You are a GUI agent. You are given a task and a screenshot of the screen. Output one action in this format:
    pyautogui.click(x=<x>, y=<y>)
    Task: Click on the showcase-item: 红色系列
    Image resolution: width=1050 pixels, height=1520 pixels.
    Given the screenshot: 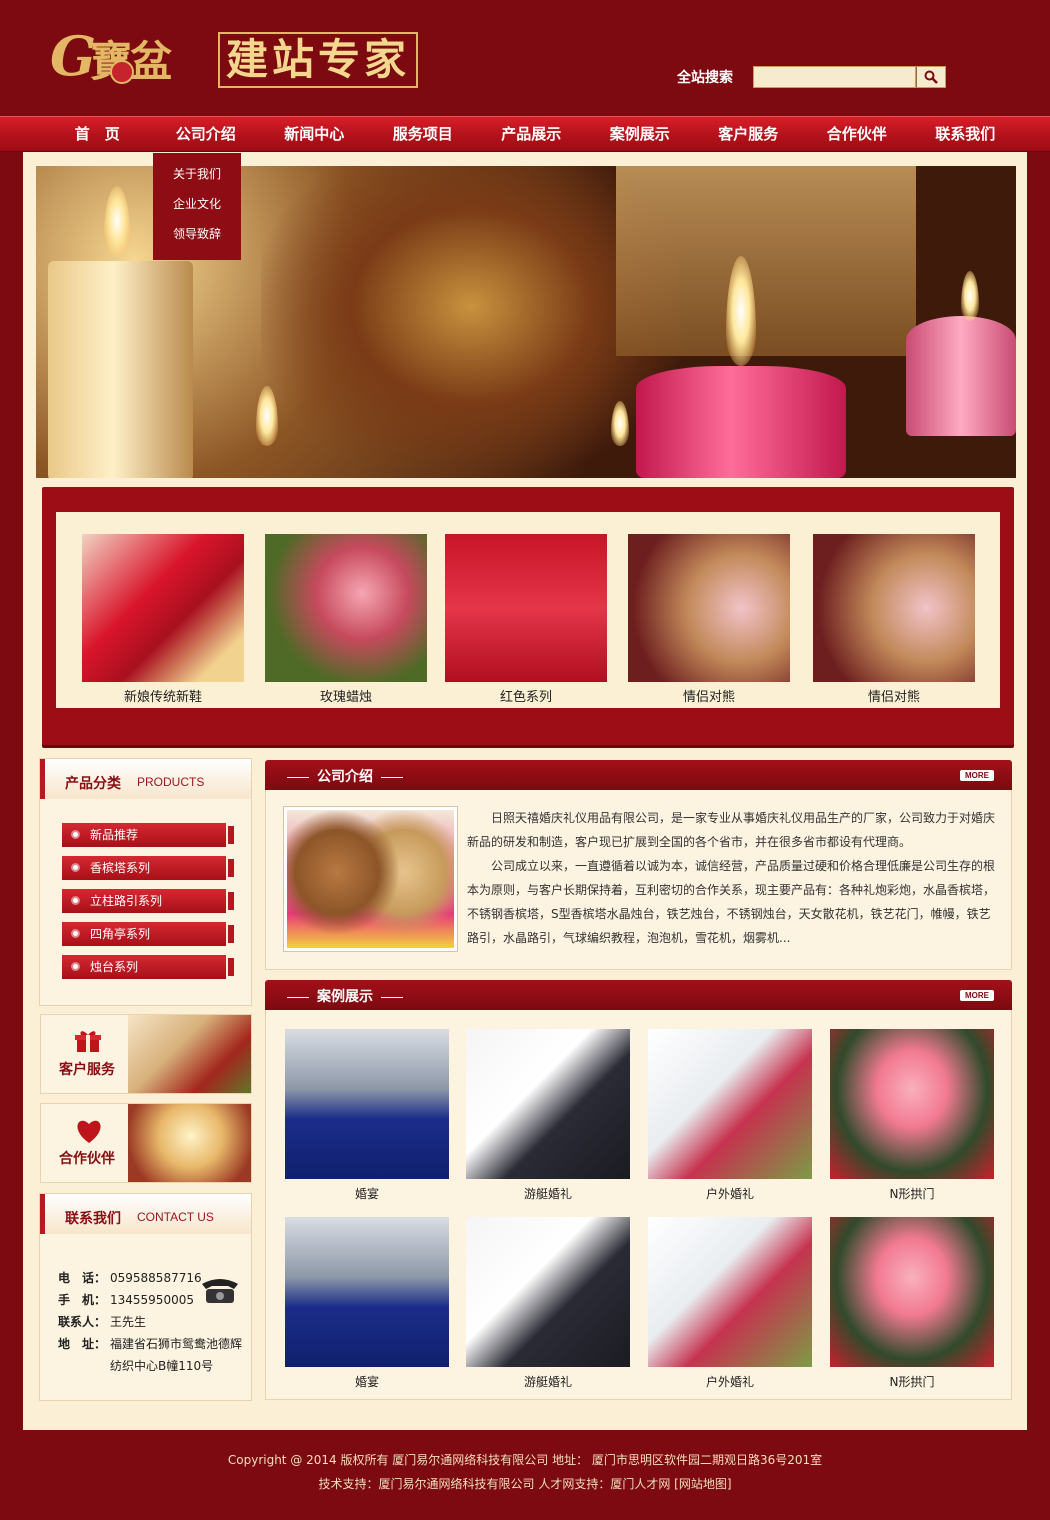 What is the action you would take?
    pyautogui.click(x=526, y=619)
    